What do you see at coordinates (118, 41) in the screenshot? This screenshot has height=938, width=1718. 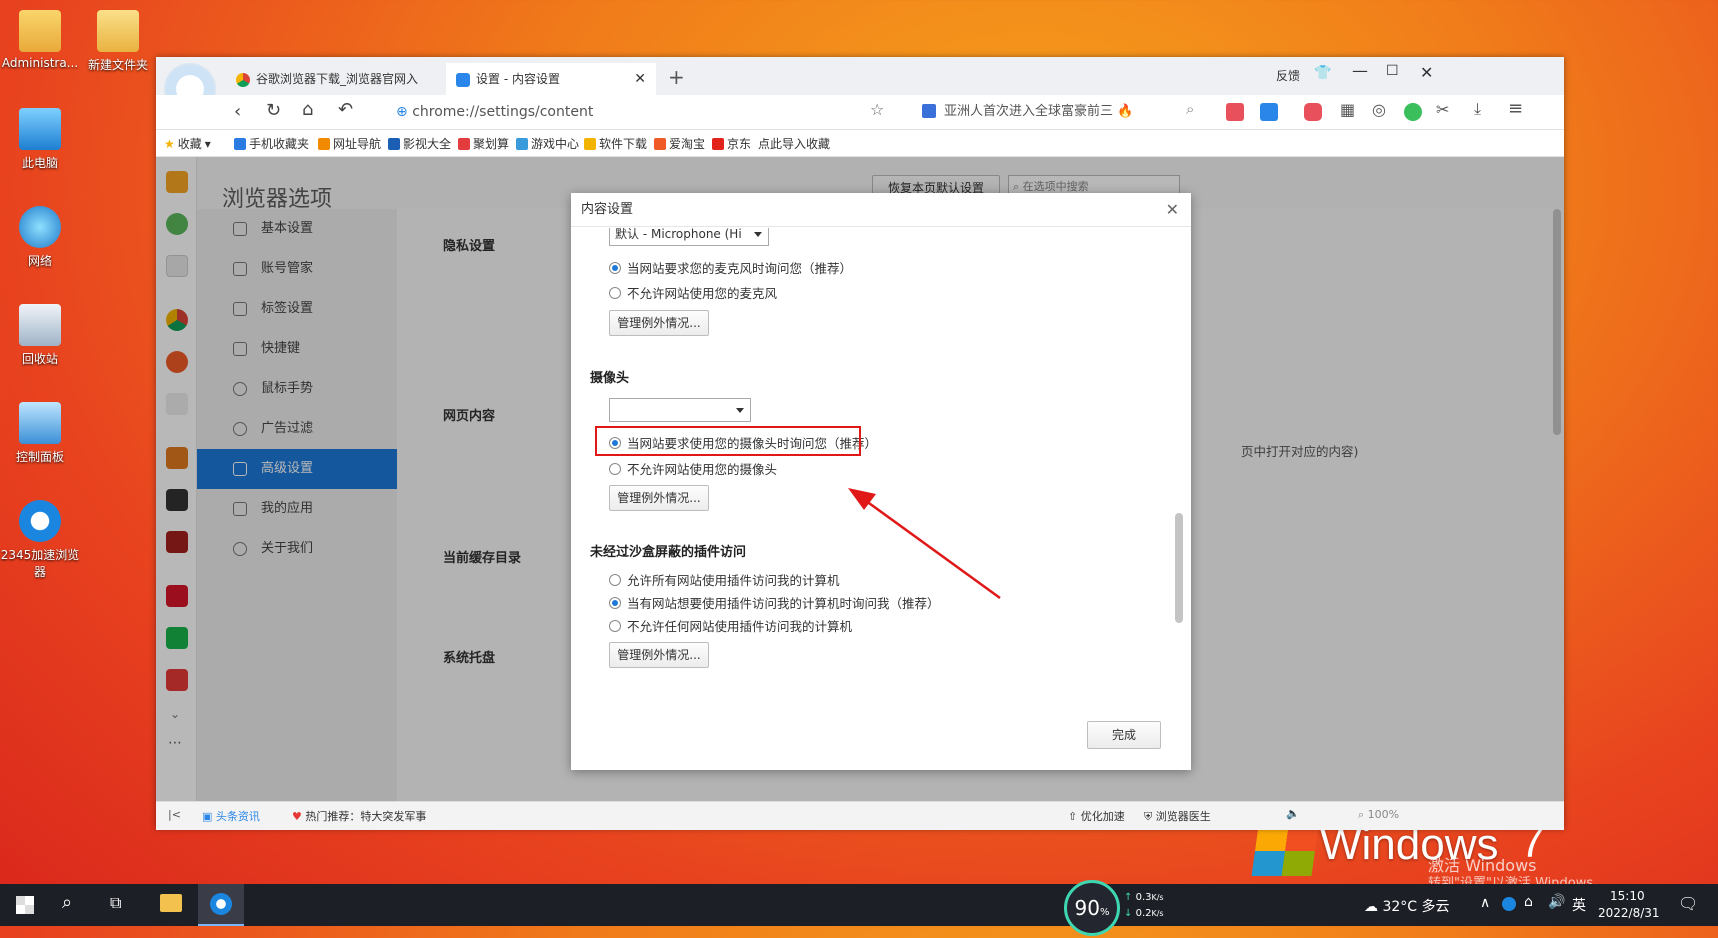 I see `desktop-icon-new-folder: 新建文件夹` at bounding box center [118, 41].